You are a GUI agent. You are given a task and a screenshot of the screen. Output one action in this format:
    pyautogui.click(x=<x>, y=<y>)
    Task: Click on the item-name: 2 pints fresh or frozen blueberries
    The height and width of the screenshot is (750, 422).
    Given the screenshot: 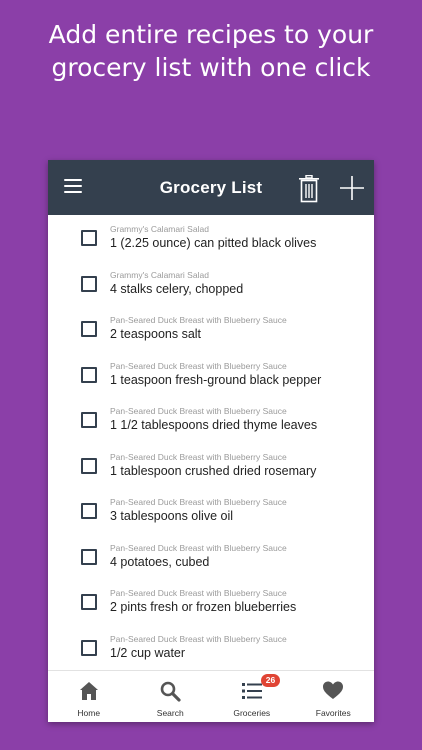 What is the action you would take?
    pyautogui.click(x=203, y=607)
    